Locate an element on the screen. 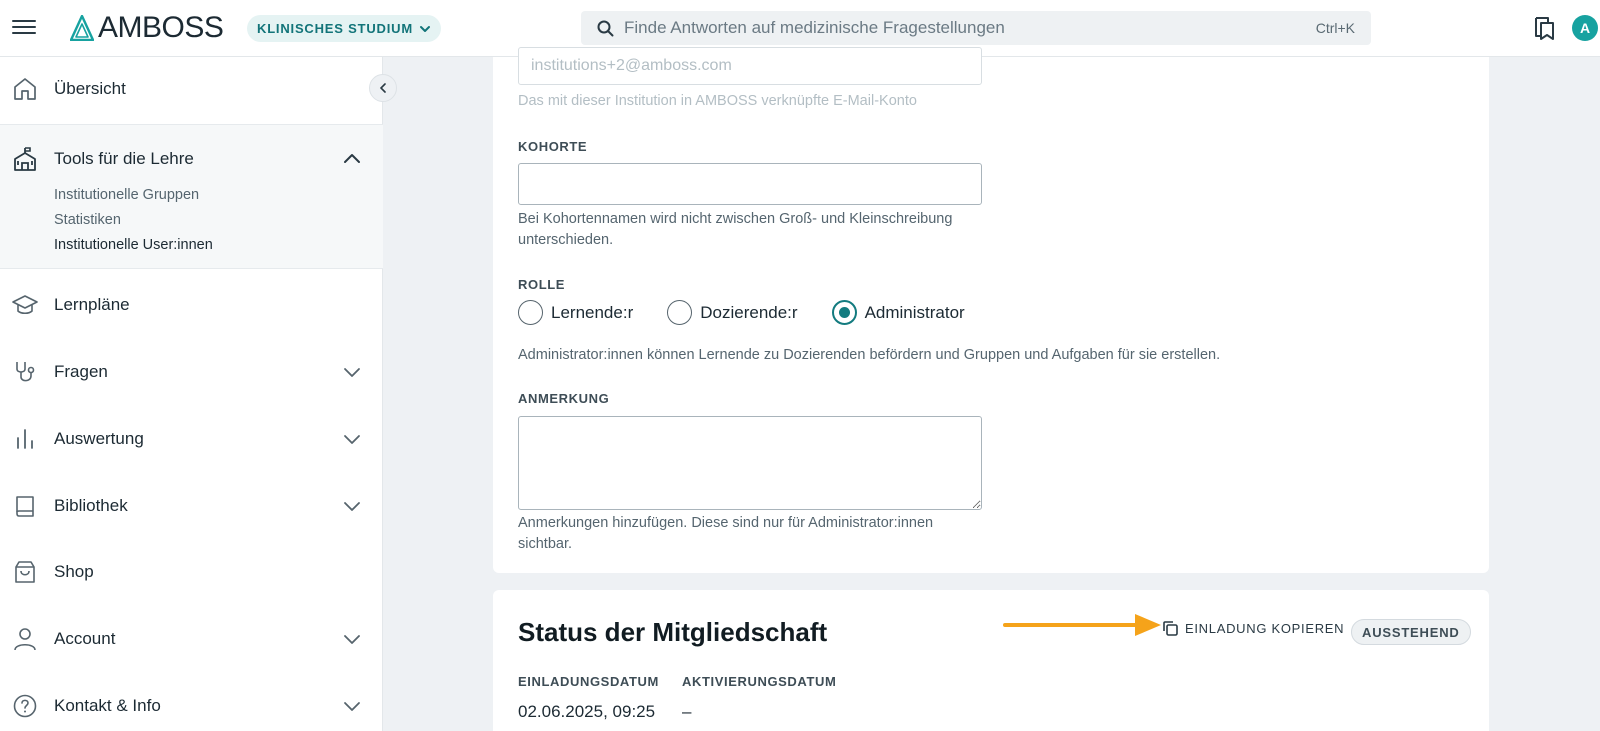 Image resolution: width=1600 pixels, height=731 pixels. role-radio-group: Lernende:r Dozierende:r Administrator is located at coordinates (758, 312).